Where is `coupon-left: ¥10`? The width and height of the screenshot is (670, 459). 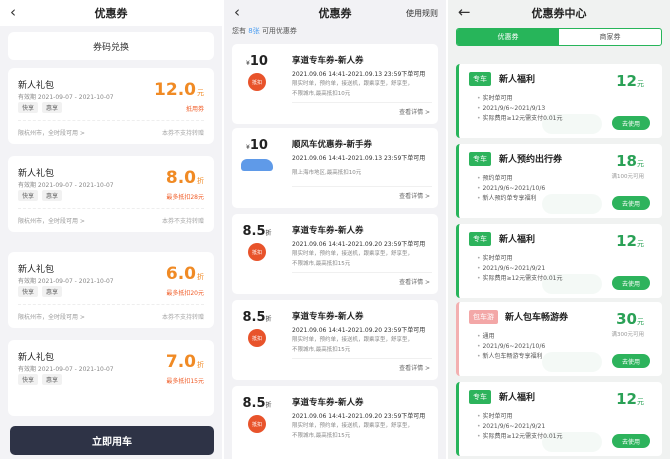 coupon-left: ¥10 is located at coordinates (257, 168).